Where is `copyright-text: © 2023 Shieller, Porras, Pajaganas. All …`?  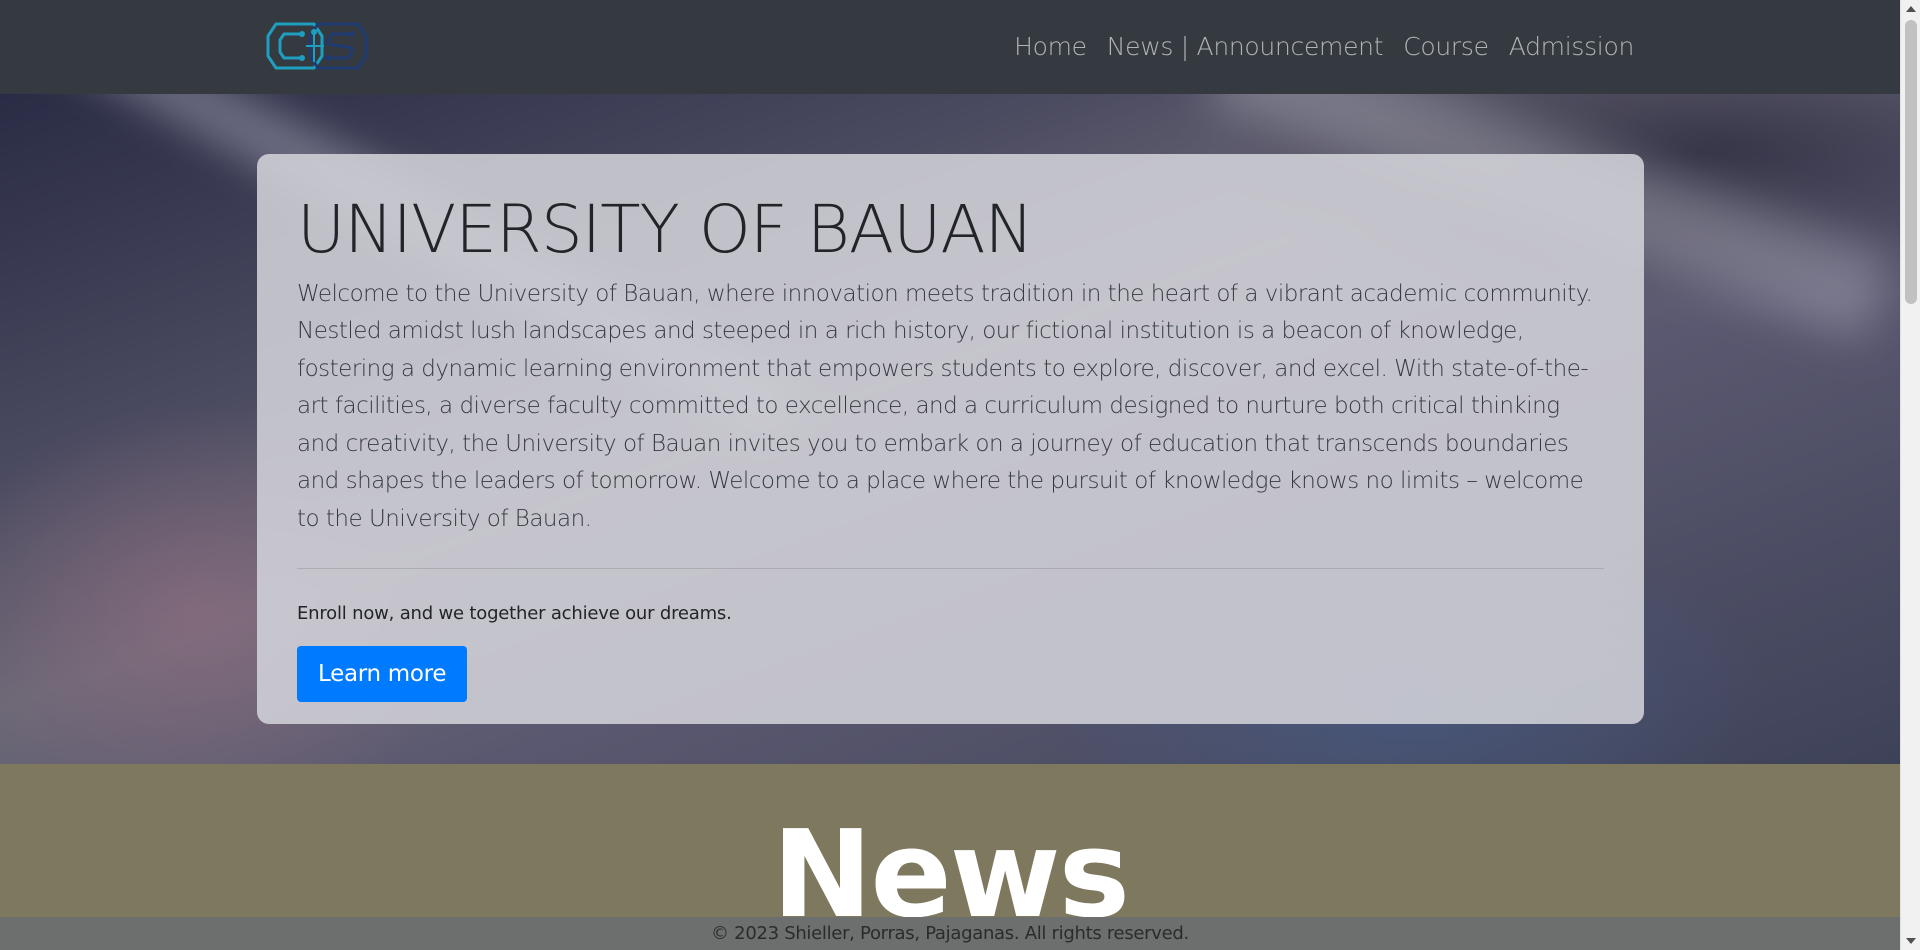 copyright-text: © 2023 Shieller, Porras, Pajaganas. All … is located at coordinates (950, 933).